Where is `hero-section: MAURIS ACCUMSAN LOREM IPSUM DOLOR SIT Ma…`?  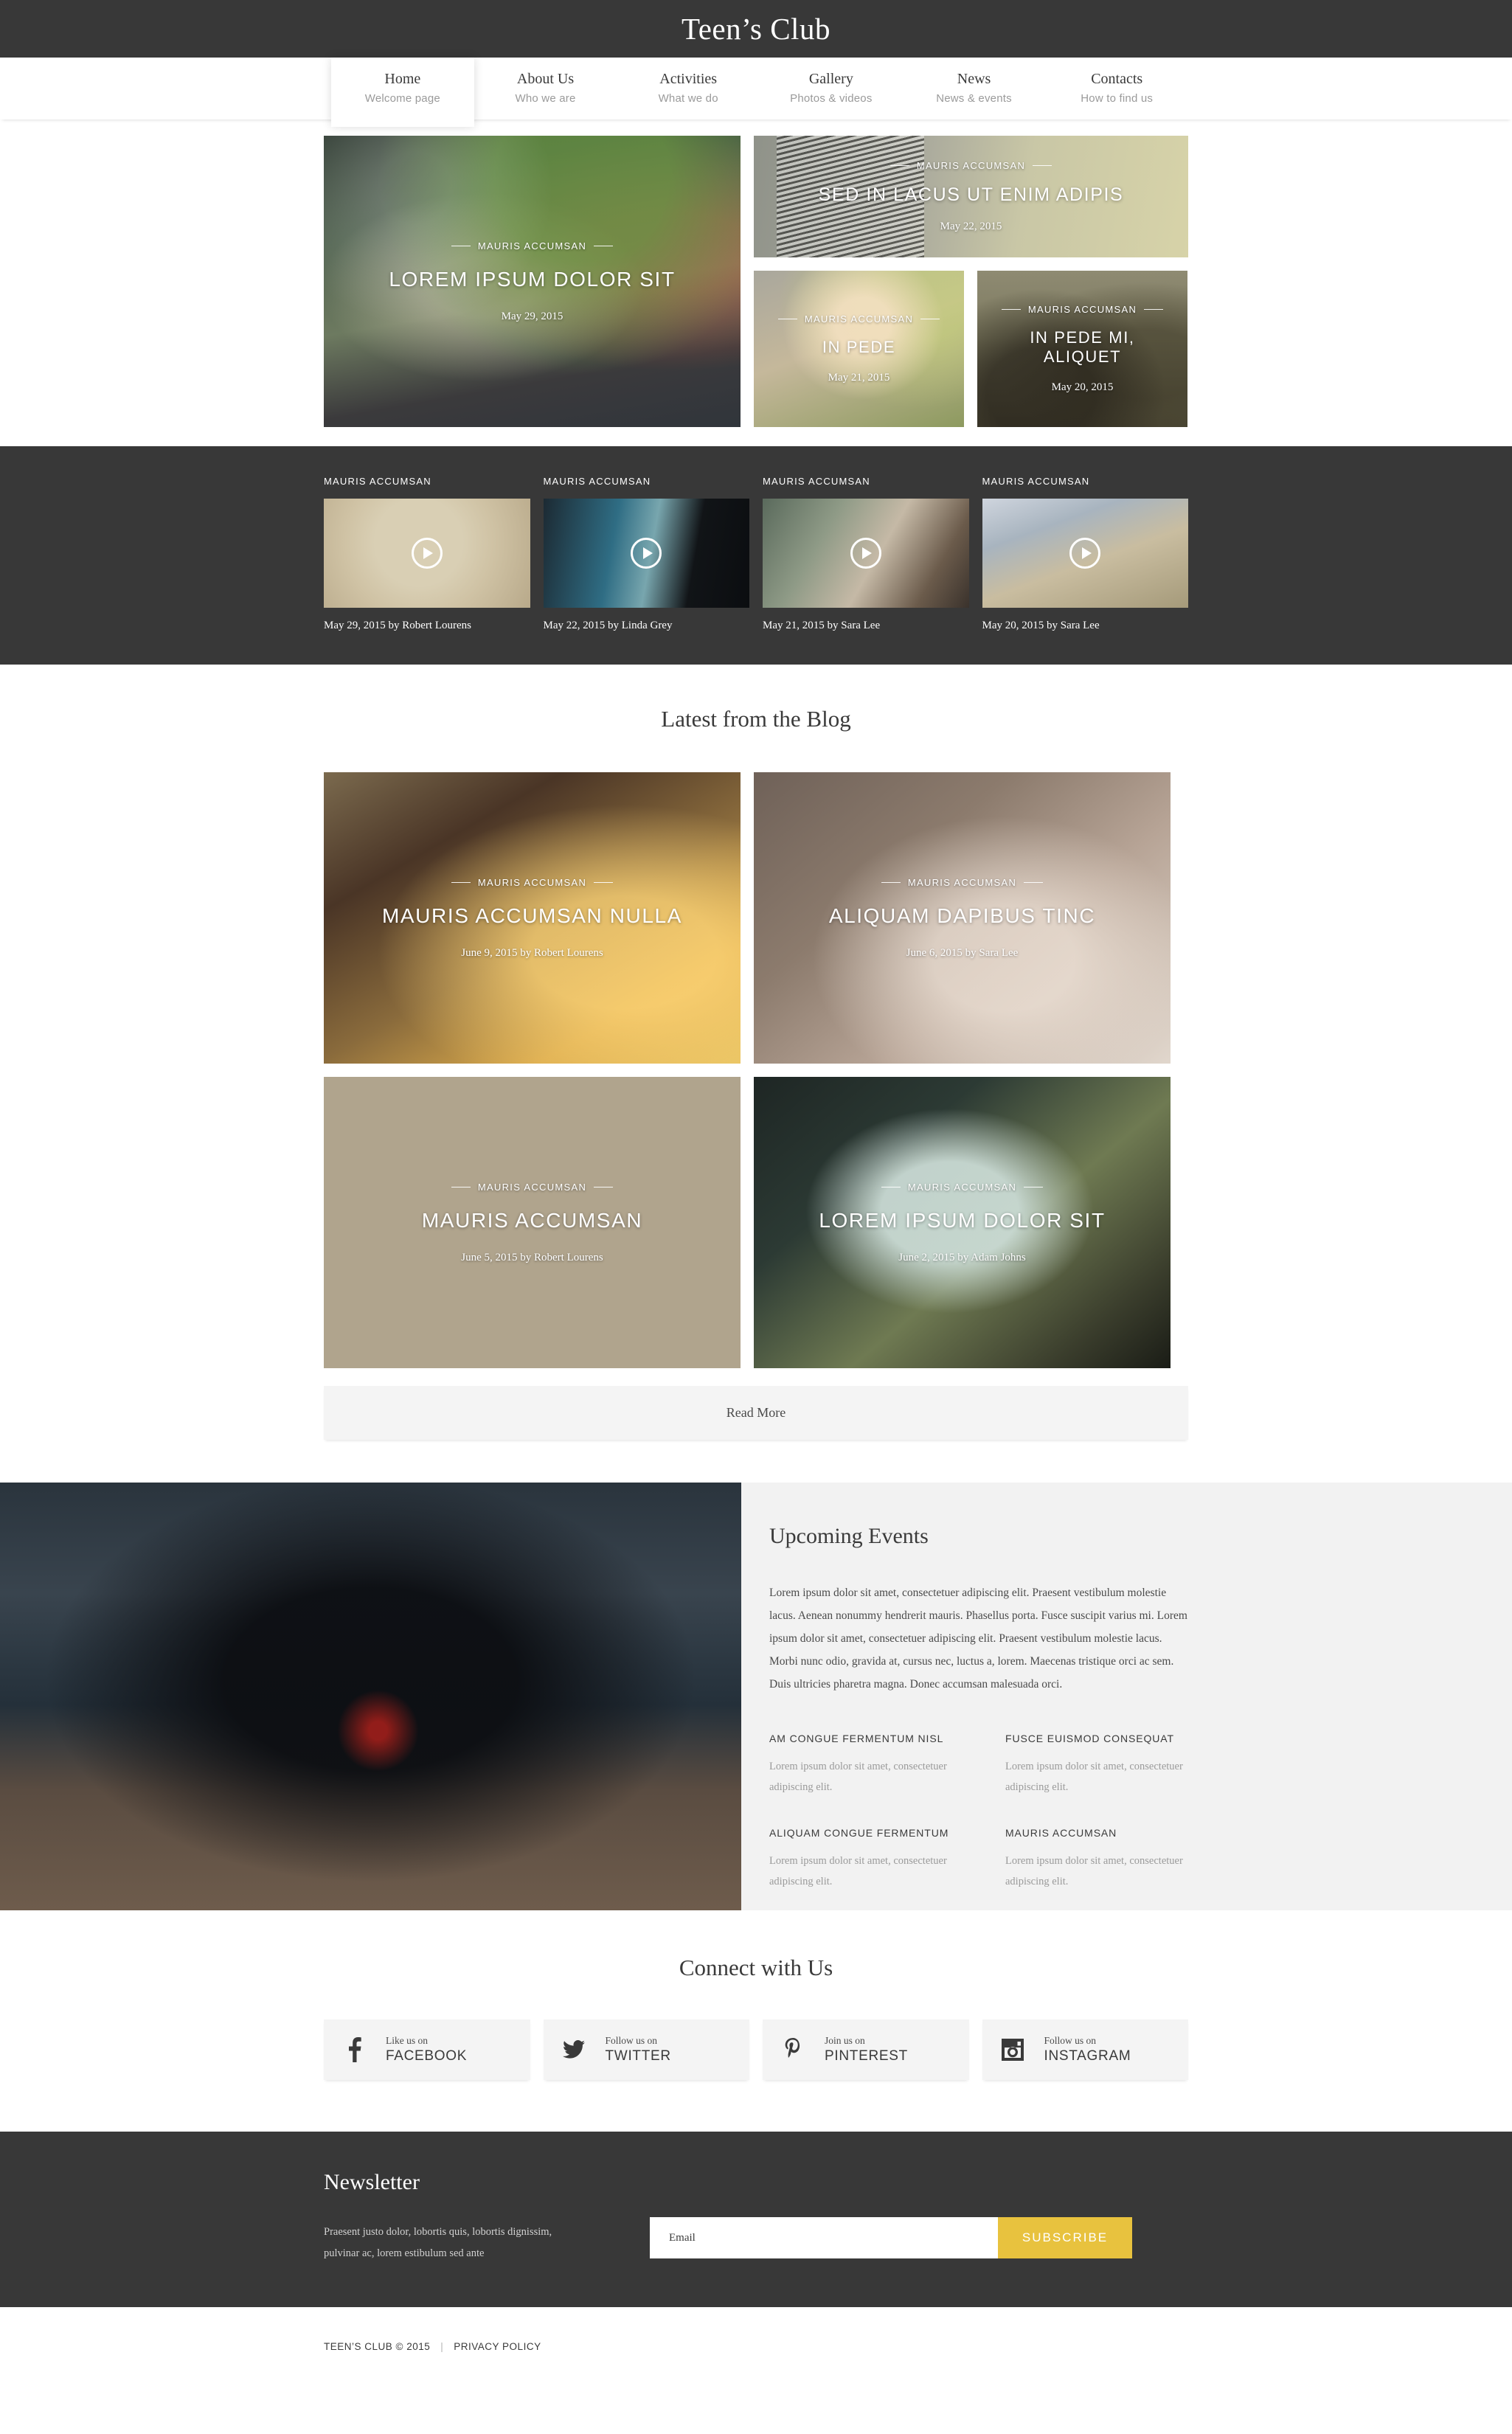
hero-section: MAURIS ACCUMSAN LOREM IPSUM DOLOR SIT Ma… is located at coordinates (756, 282).